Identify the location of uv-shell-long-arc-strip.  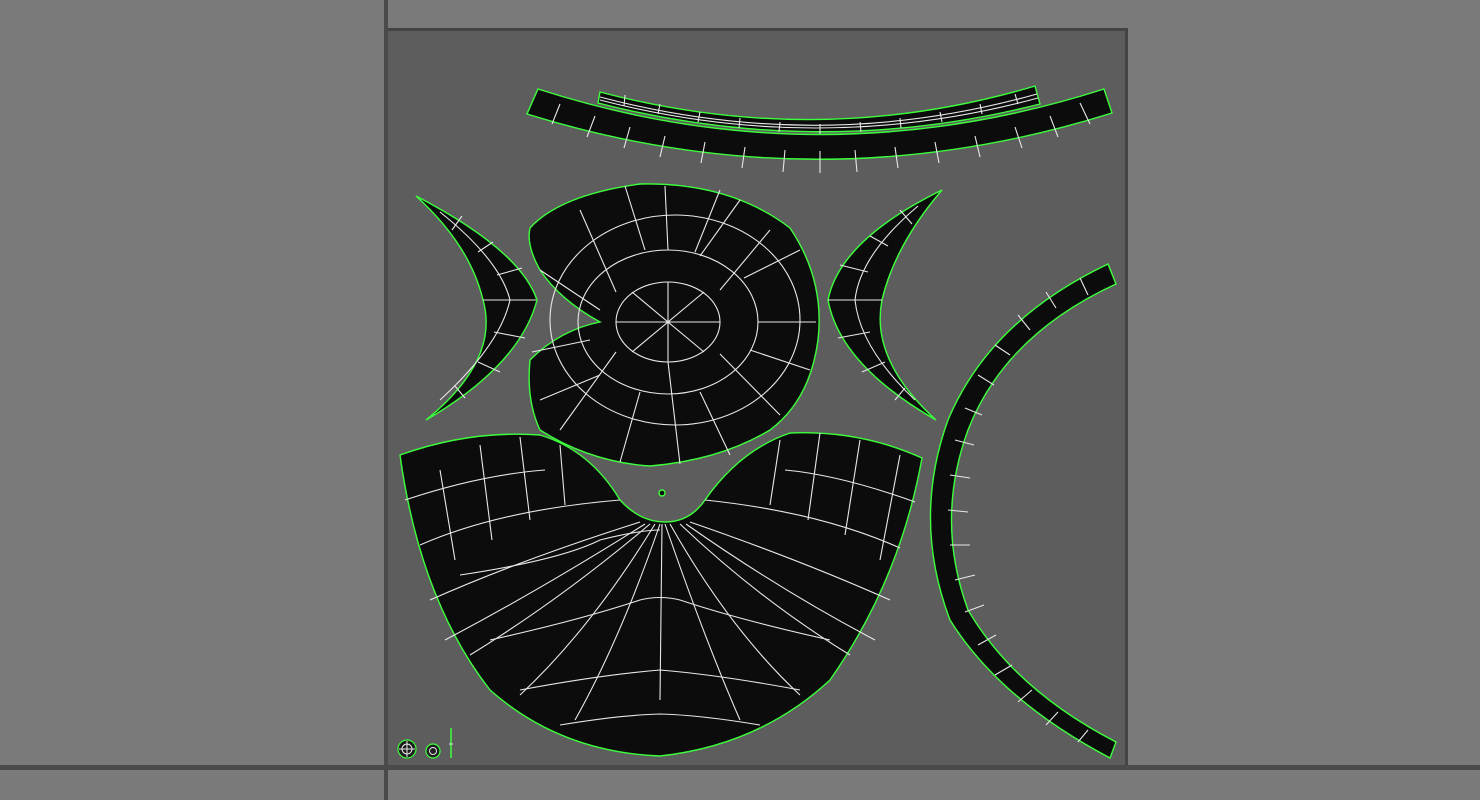
(1023, 511).